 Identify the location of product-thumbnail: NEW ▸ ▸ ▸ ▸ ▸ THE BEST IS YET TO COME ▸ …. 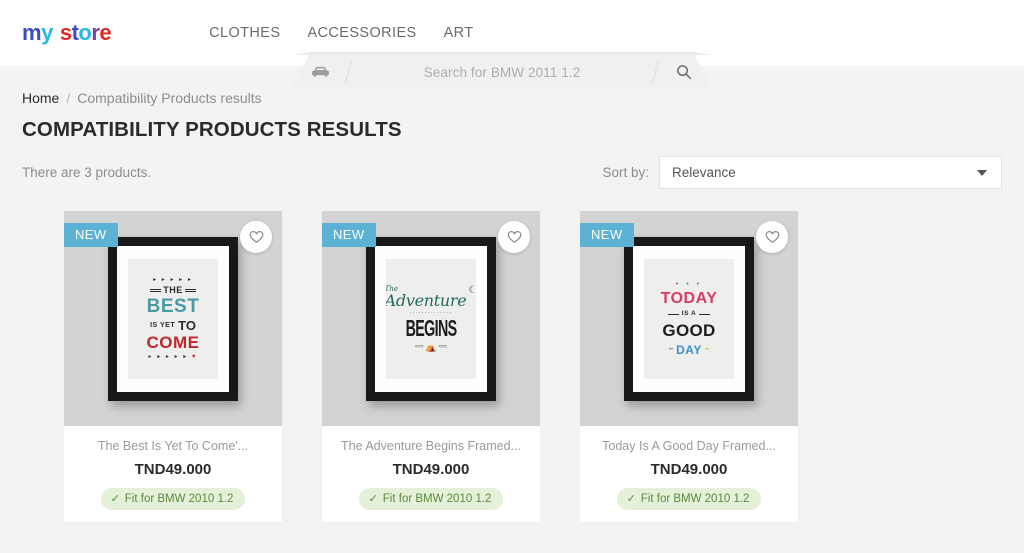
(173, 318).